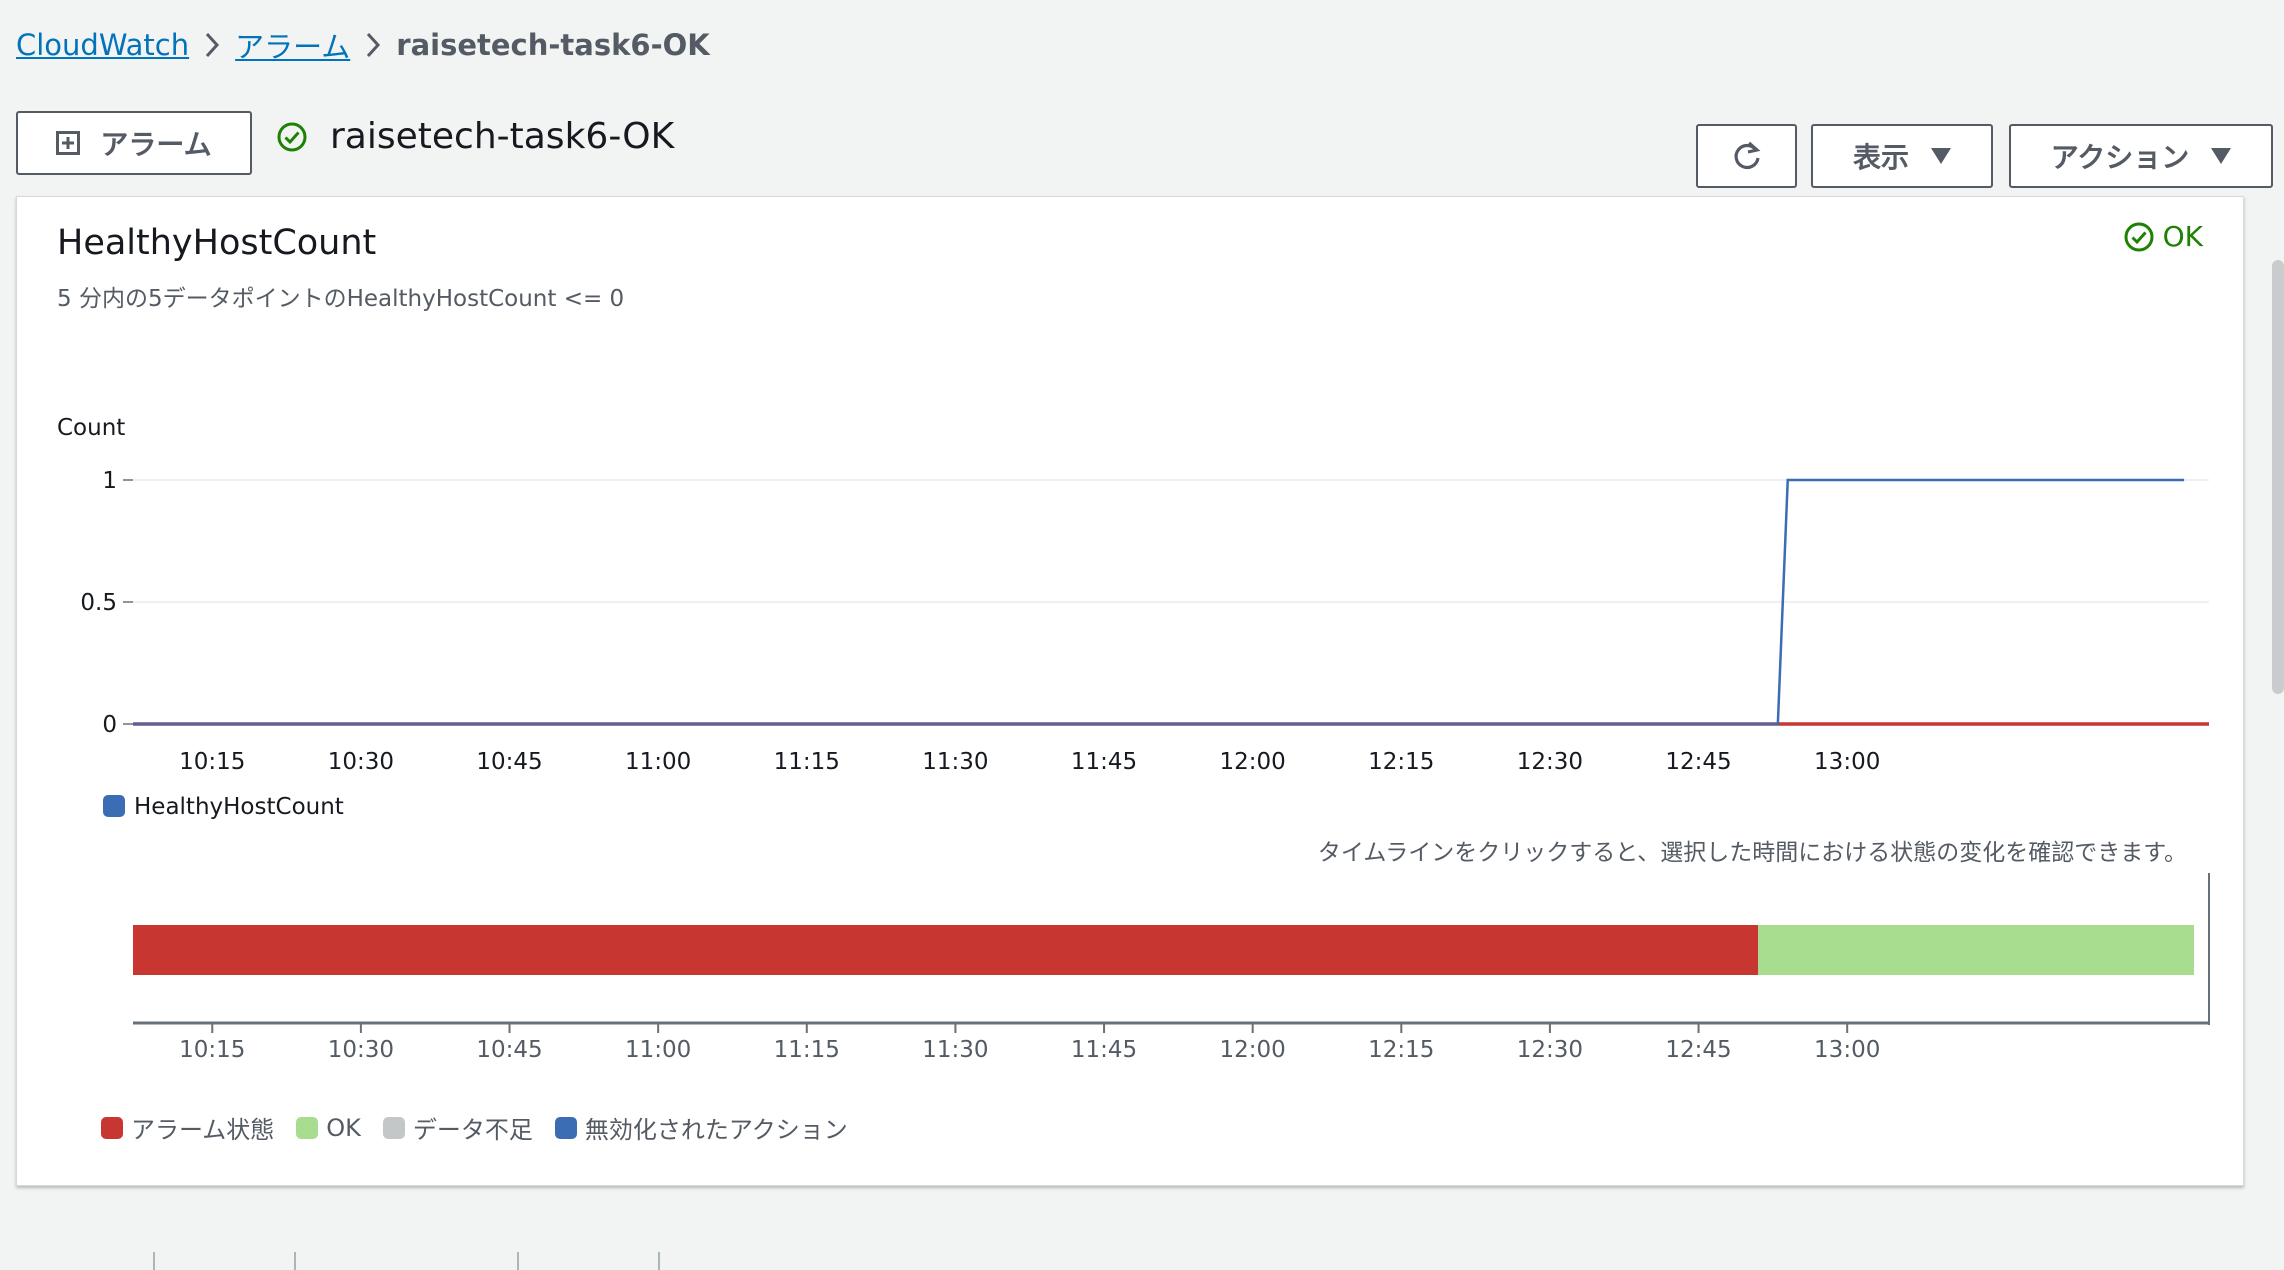 This screenshot has width=2284, height=1270. What do you see at coordinates (212, 762) in the screenshot?
I see `x-tick-label: 10:15` at bounding box center [212, 762].